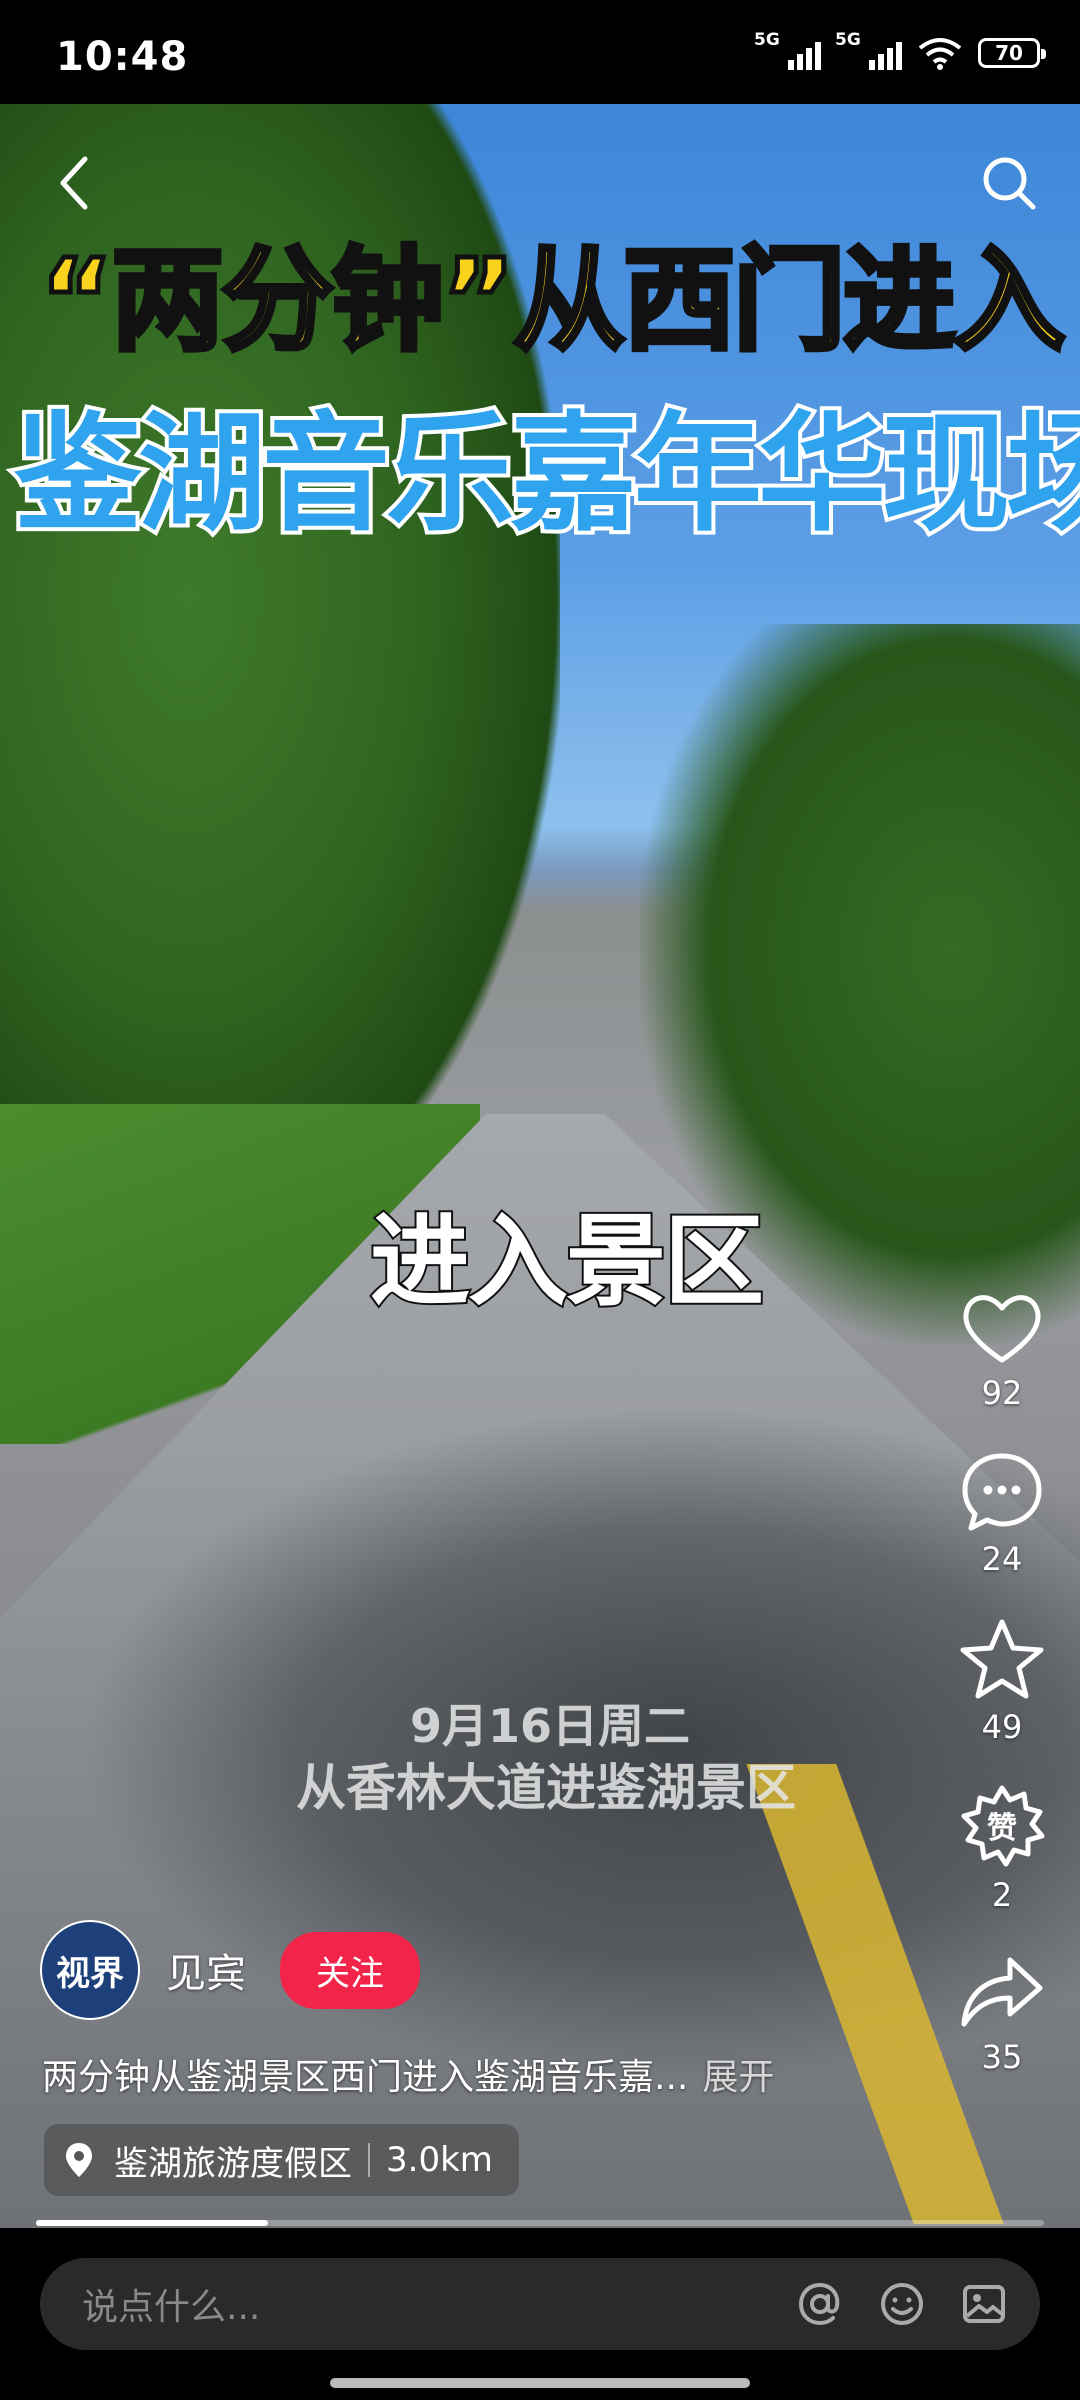 The width and height of the screenshot is (1080, 2400). I want to click on svg-text: 赞, so click(1002, 1828).